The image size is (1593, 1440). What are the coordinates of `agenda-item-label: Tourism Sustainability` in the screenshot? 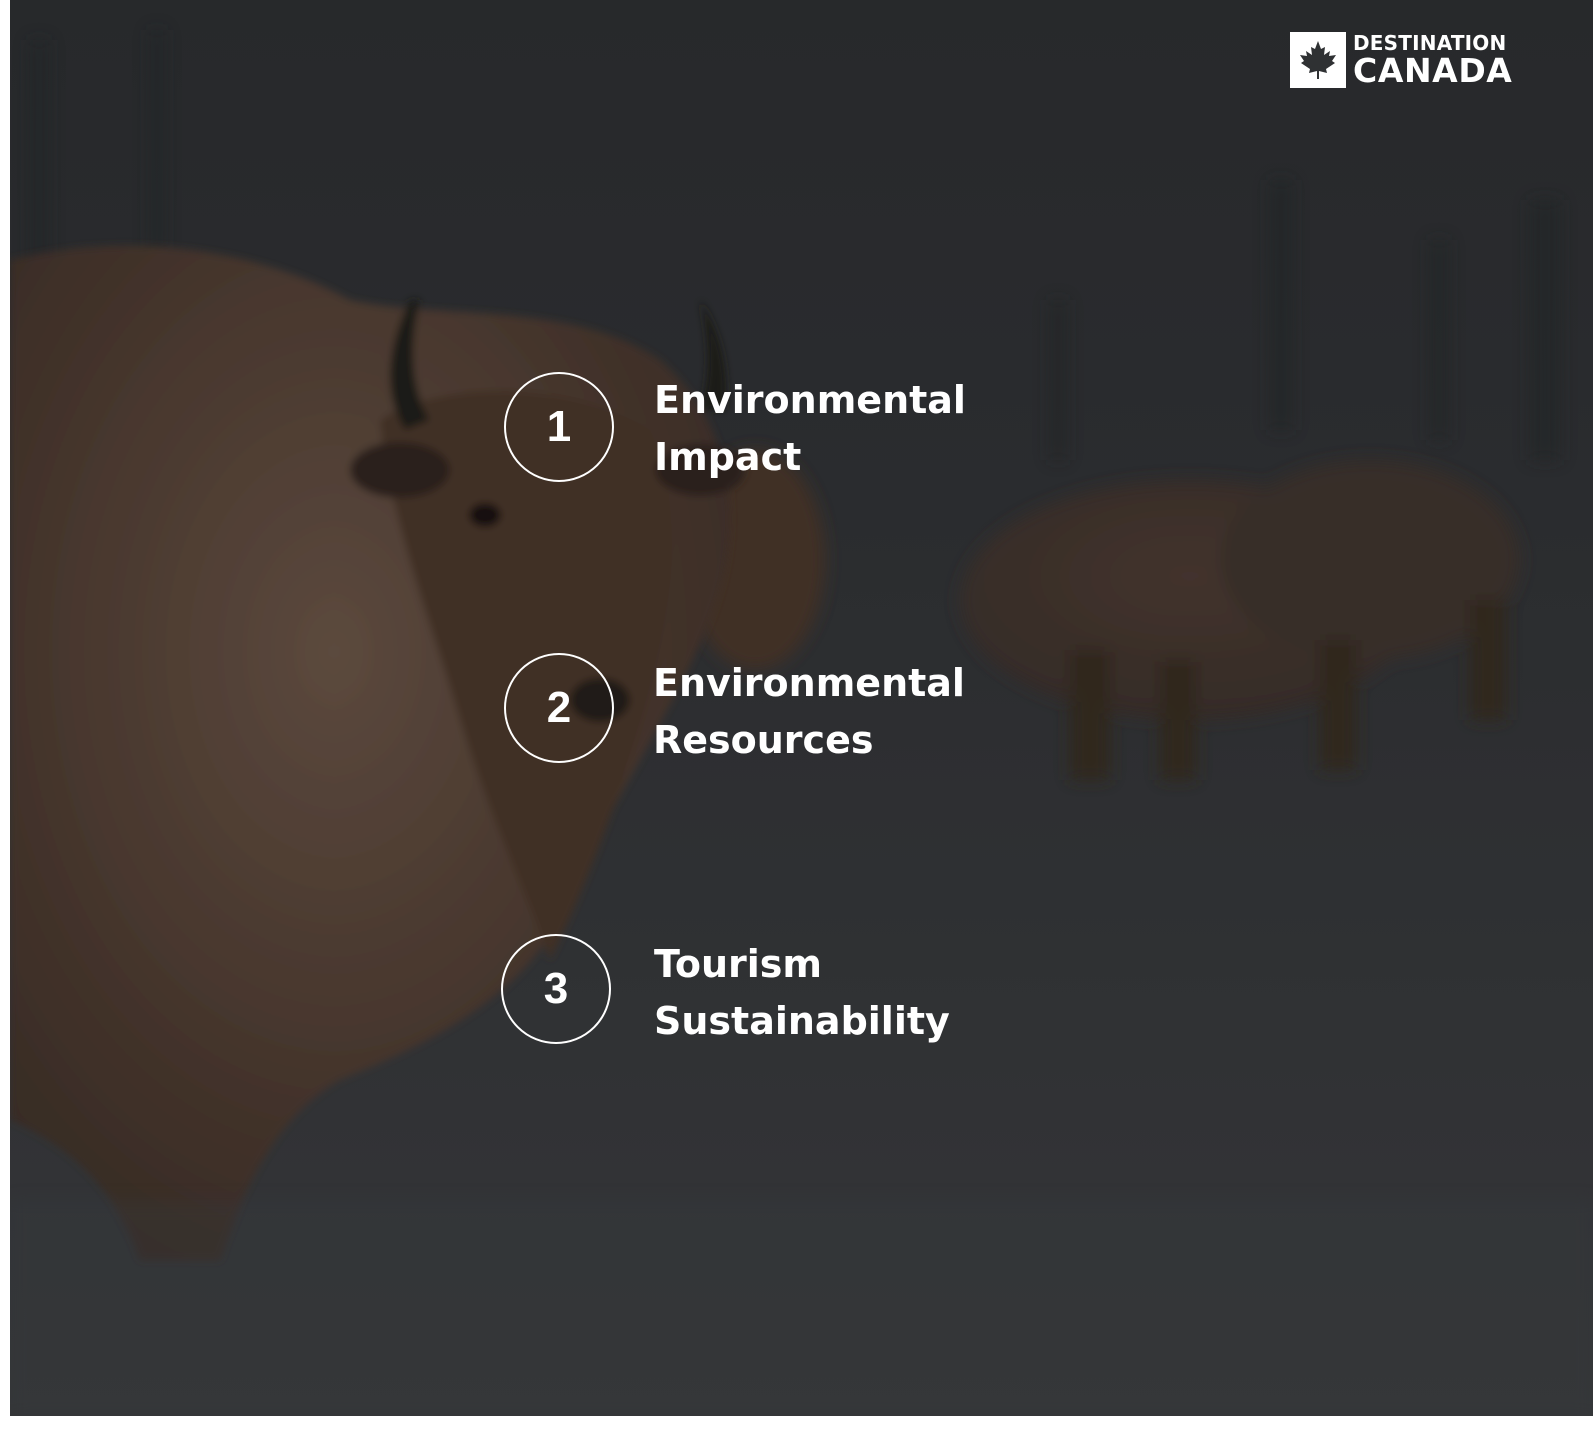 It's located at (802, 993).